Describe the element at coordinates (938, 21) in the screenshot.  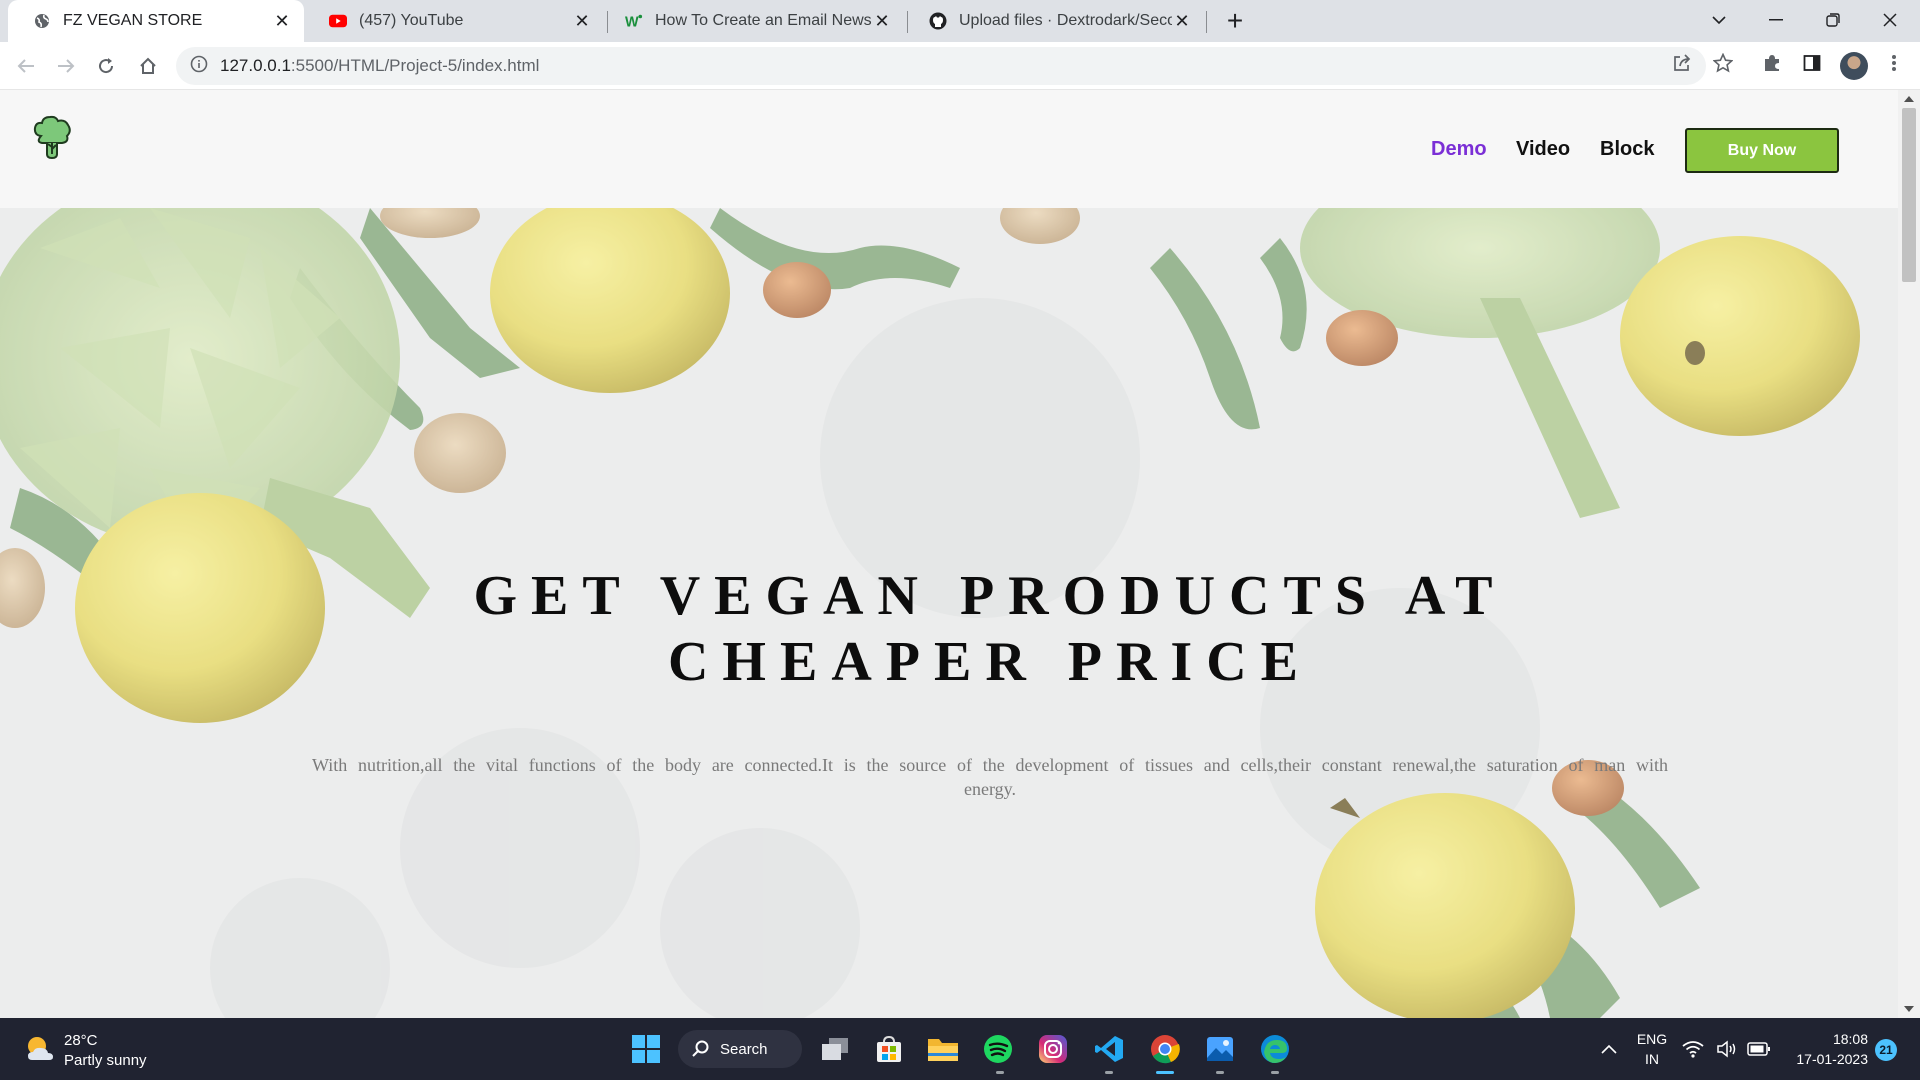
I see `github-icon` at that location.